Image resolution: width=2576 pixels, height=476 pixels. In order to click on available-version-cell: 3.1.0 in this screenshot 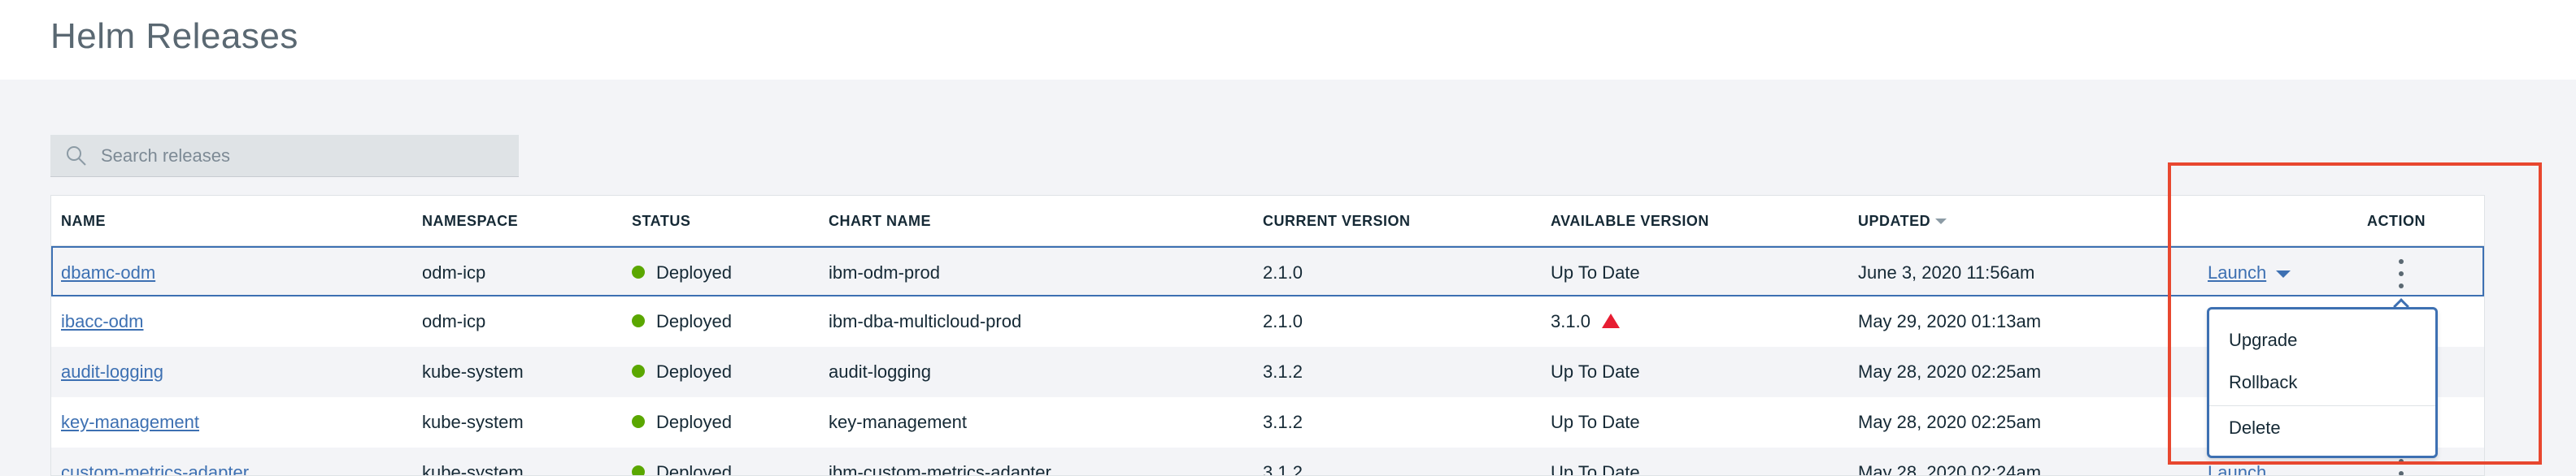, I will do `click(1586, 321)`.